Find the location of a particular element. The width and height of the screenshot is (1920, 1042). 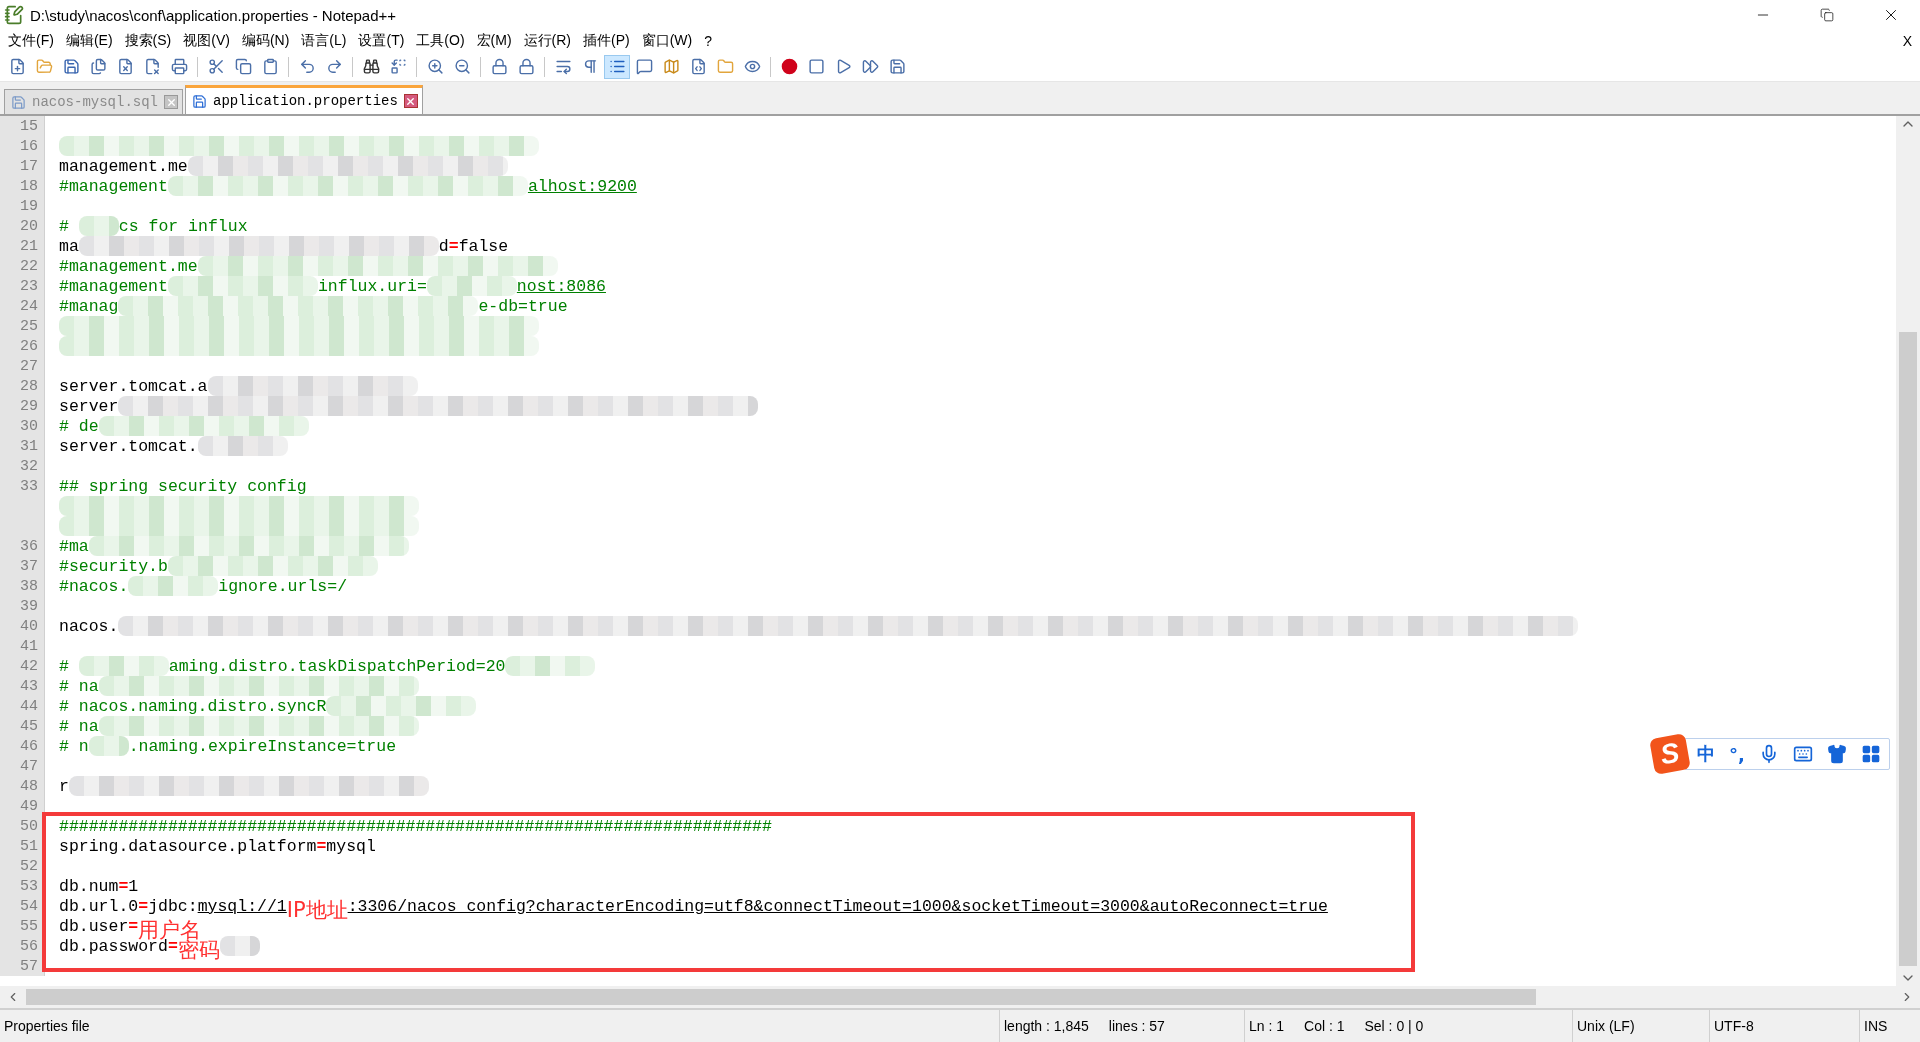

line-number: 43 is located at coordinates (22, 686).